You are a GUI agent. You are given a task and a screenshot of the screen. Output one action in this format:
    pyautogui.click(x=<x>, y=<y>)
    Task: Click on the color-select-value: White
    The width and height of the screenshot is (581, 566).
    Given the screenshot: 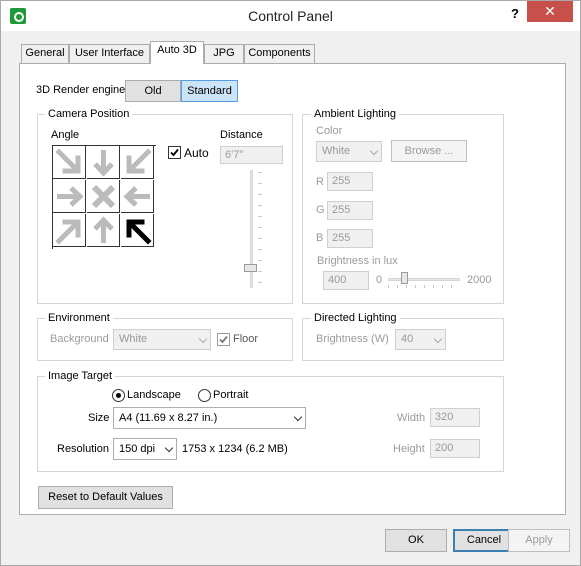 What is the action you would take?
    pyautogui.click(x=336, y=151)
    